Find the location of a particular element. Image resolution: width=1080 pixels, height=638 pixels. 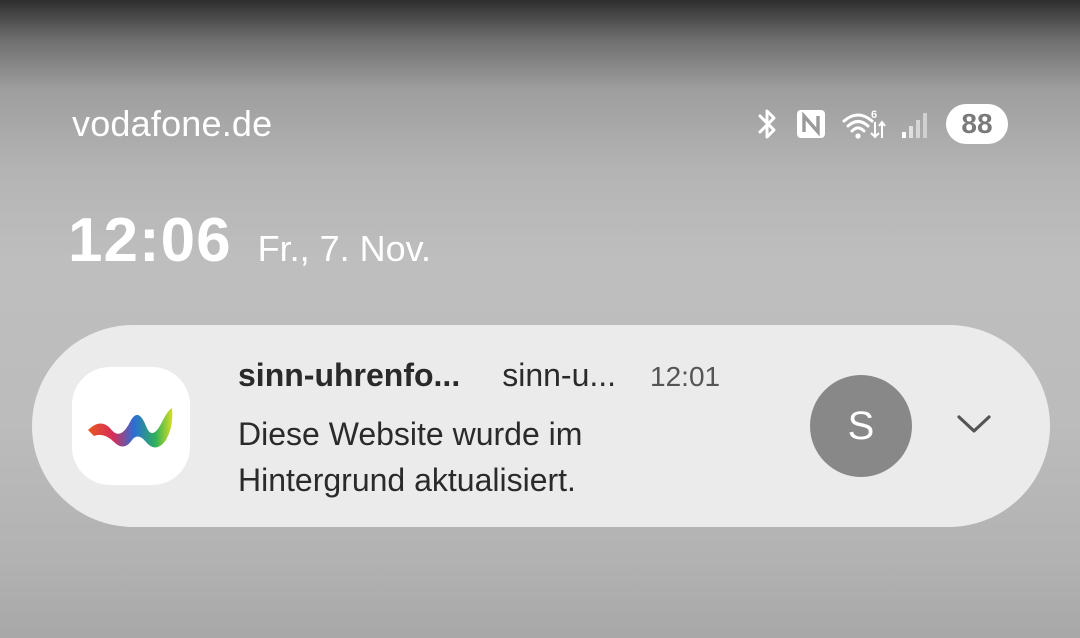

clock-date: Fr., 7. Nov. is located at coordinates (344, 248).